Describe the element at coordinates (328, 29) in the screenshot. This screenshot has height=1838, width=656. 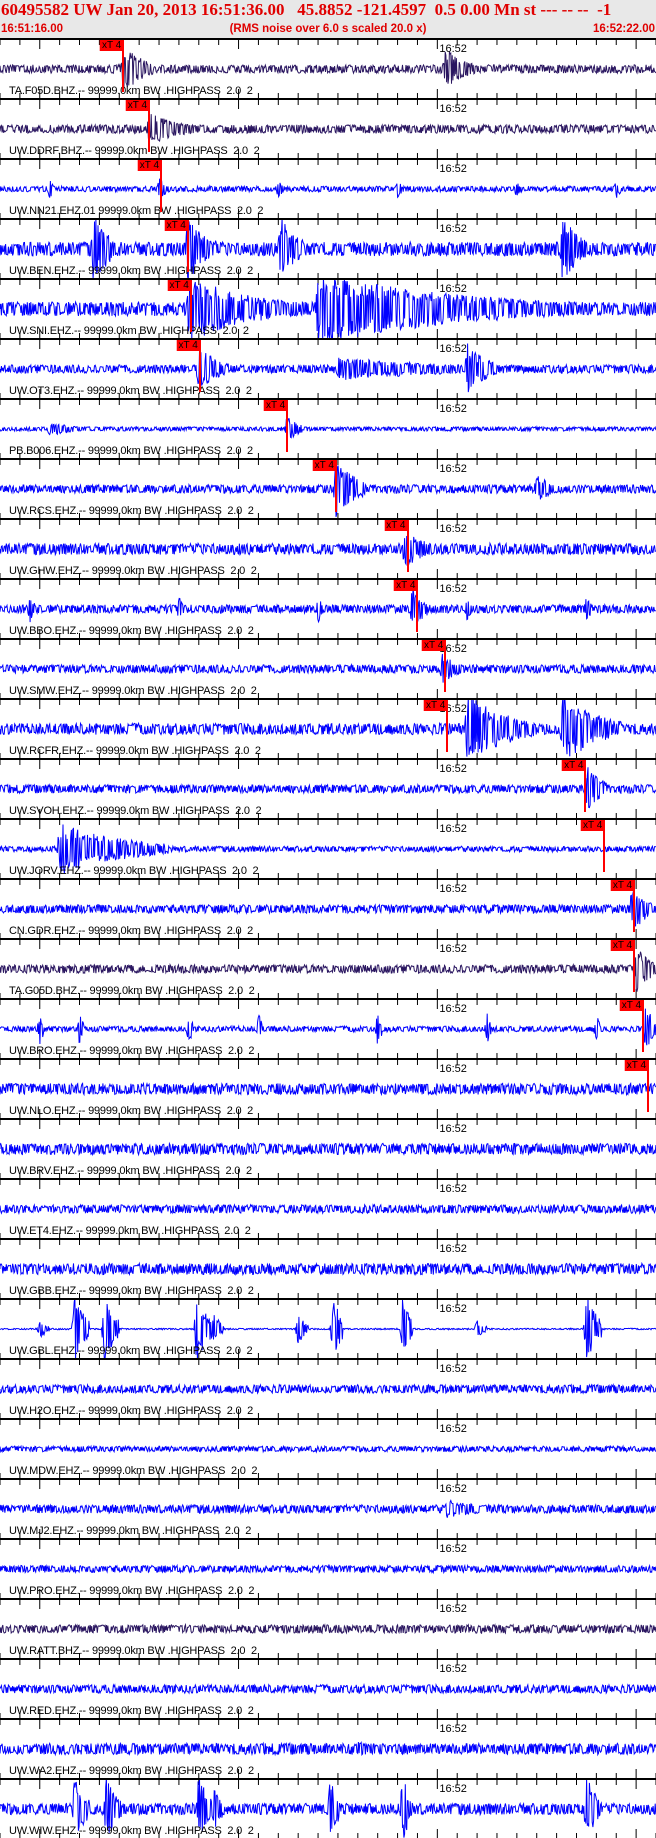
I see `rms-noise-note: (RMS noise over 6.0 s scaled 20.0 x)` at that location.